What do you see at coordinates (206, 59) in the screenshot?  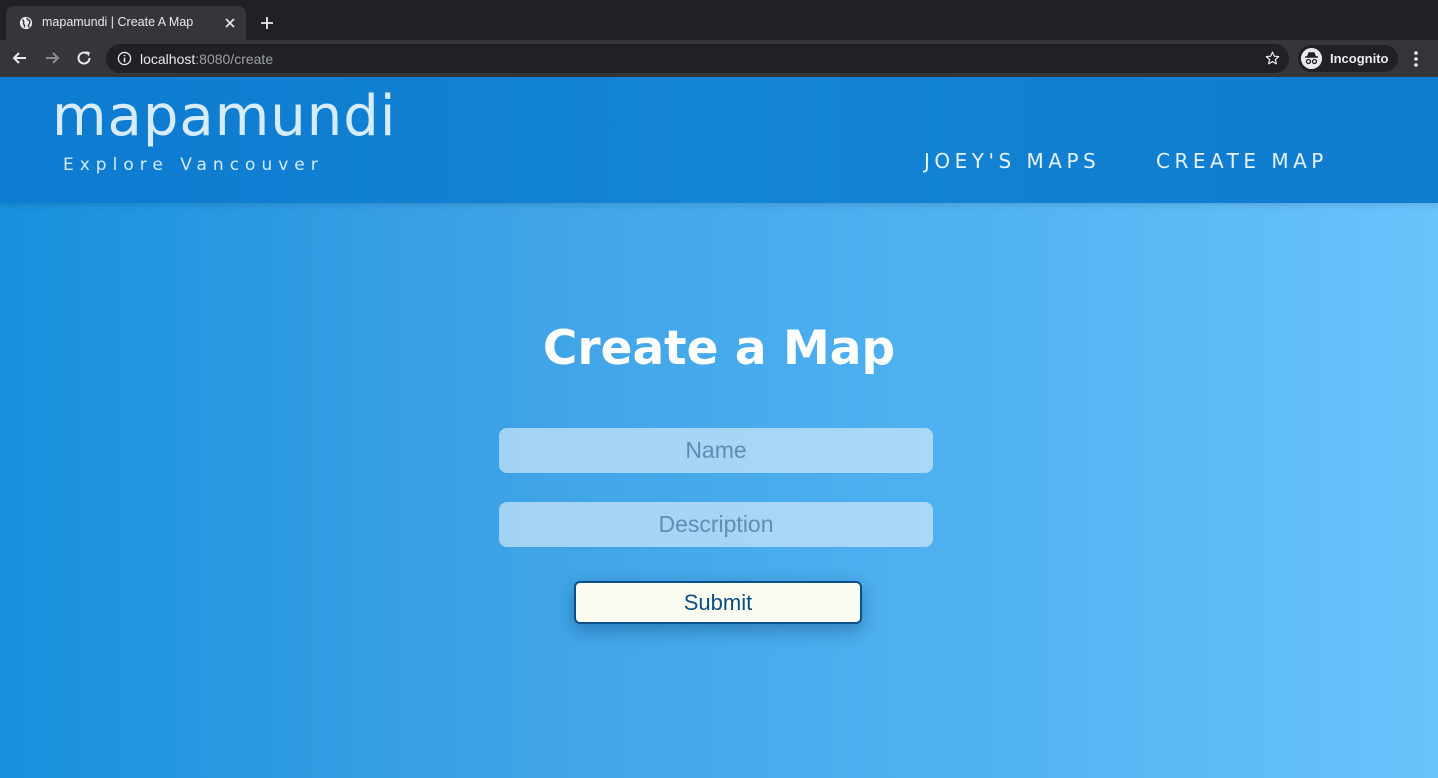 I see `url-text: localhost:8080/create` at bounding box center [206, 59].